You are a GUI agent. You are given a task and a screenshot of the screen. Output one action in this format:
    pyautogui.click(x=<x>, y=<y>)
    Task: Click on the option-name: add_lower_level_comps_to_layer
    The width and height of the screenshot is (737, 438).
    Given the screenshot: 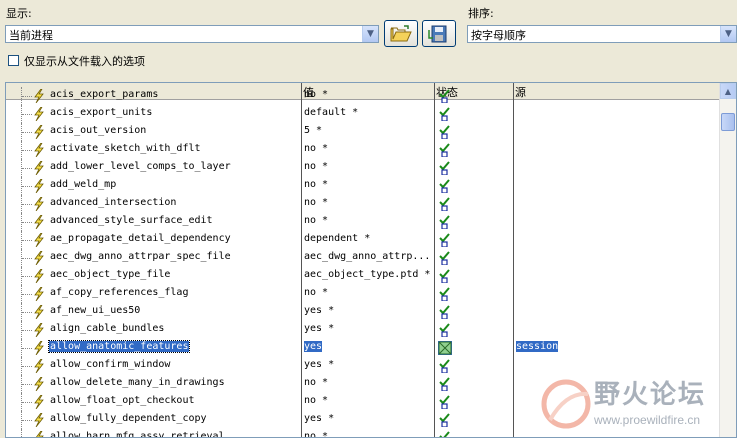 What is the action you would take?
    pyautogui.click(x=140, y=166)
    